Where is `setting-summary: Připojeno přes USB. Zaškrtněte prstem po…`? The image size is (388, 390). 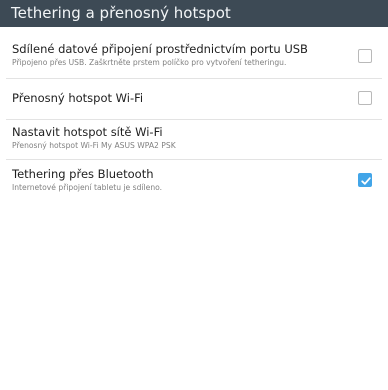 setting-summary: Připojeno přes USB. Zaškrtněte prstem po… is located at coordinates (149, 62).